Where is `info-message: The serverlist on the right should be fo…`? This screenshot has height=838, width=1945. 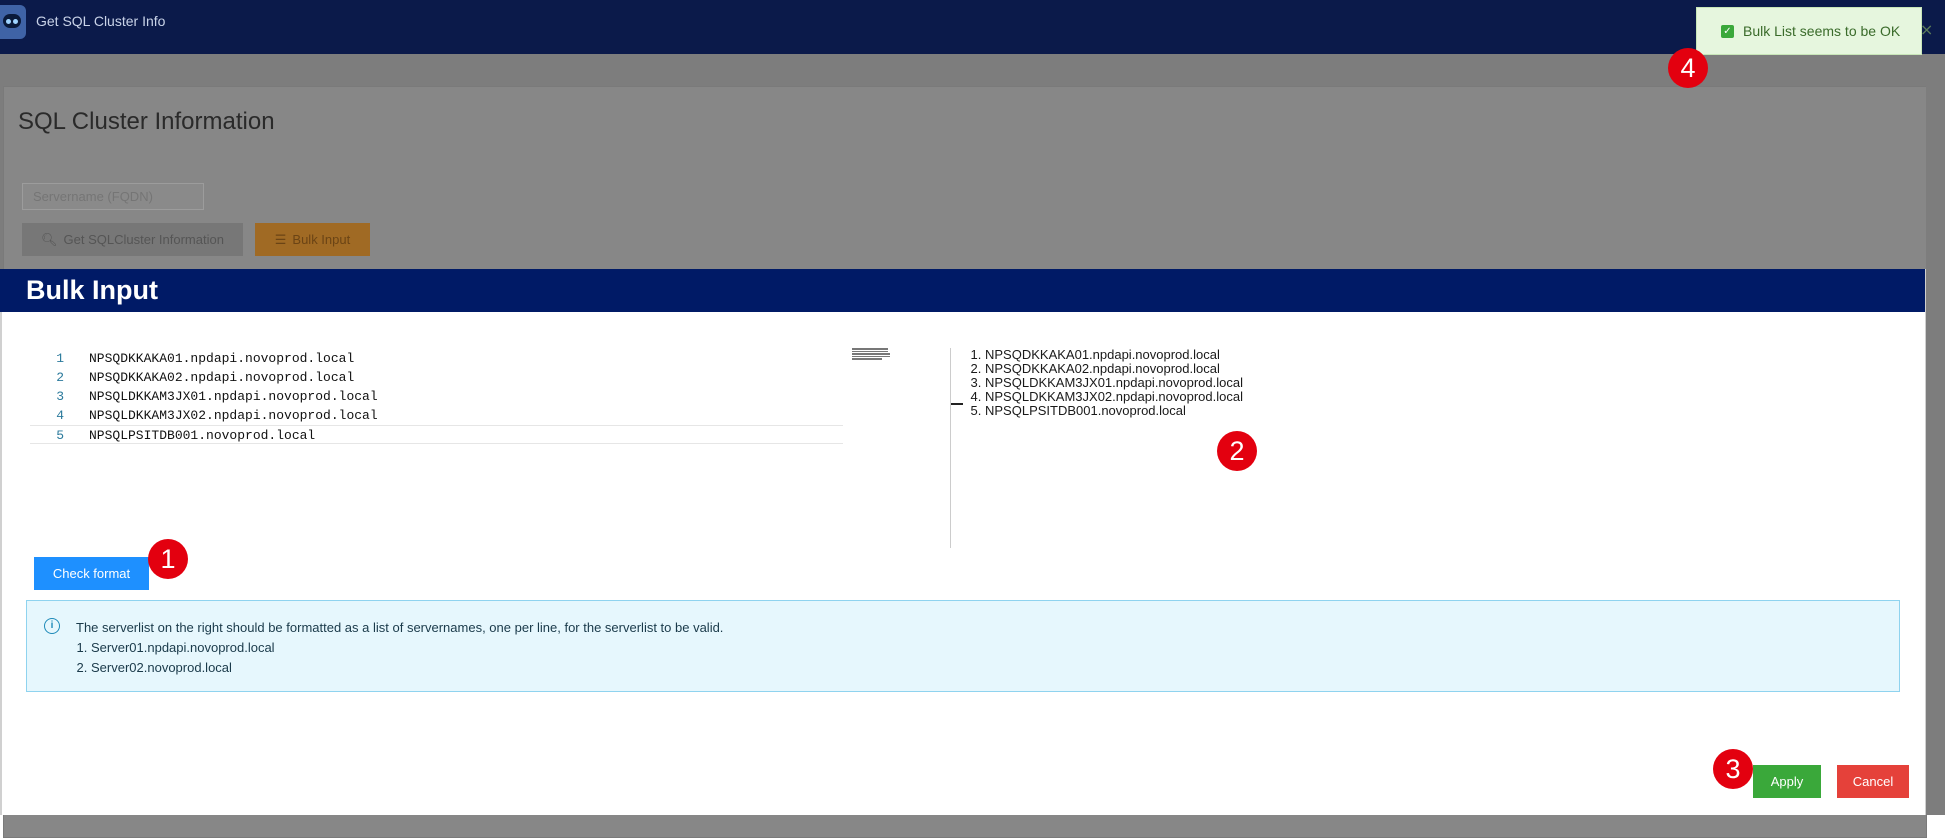 info-message: The serverlist on the right should be fo… is located at coordinates (400, 627).